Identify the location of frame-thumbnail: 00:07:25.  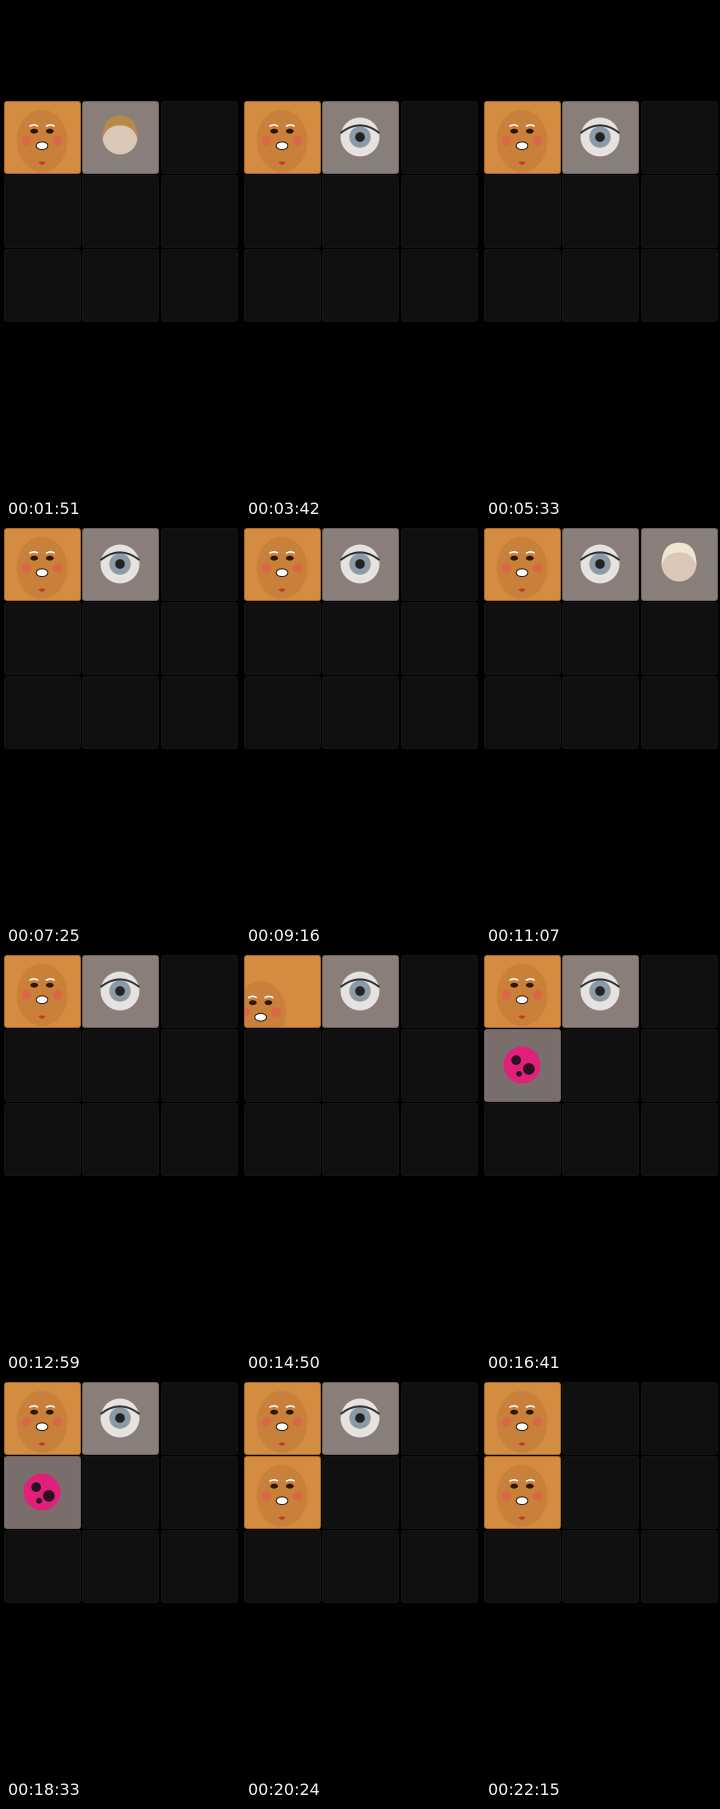
(124, 741).